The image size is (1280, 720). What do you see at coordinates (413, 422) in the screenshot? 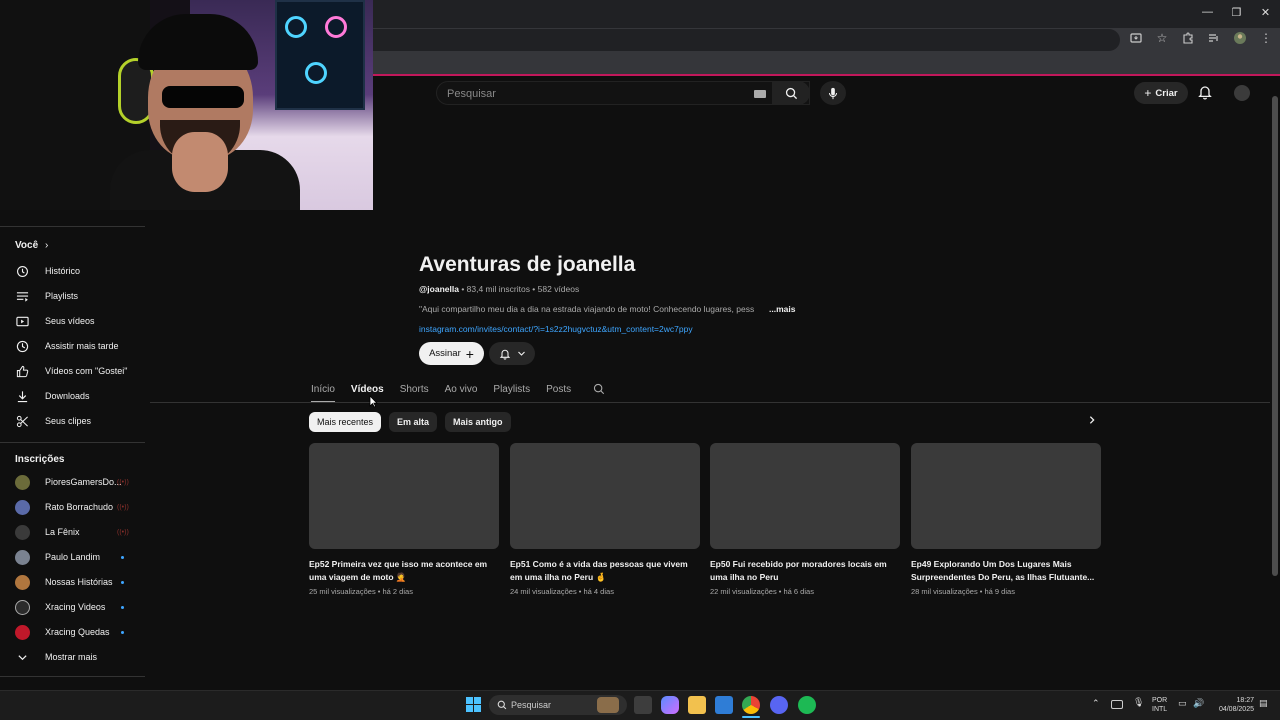
I see `chip-popular: Em alta` at bounding box center [413, 422].